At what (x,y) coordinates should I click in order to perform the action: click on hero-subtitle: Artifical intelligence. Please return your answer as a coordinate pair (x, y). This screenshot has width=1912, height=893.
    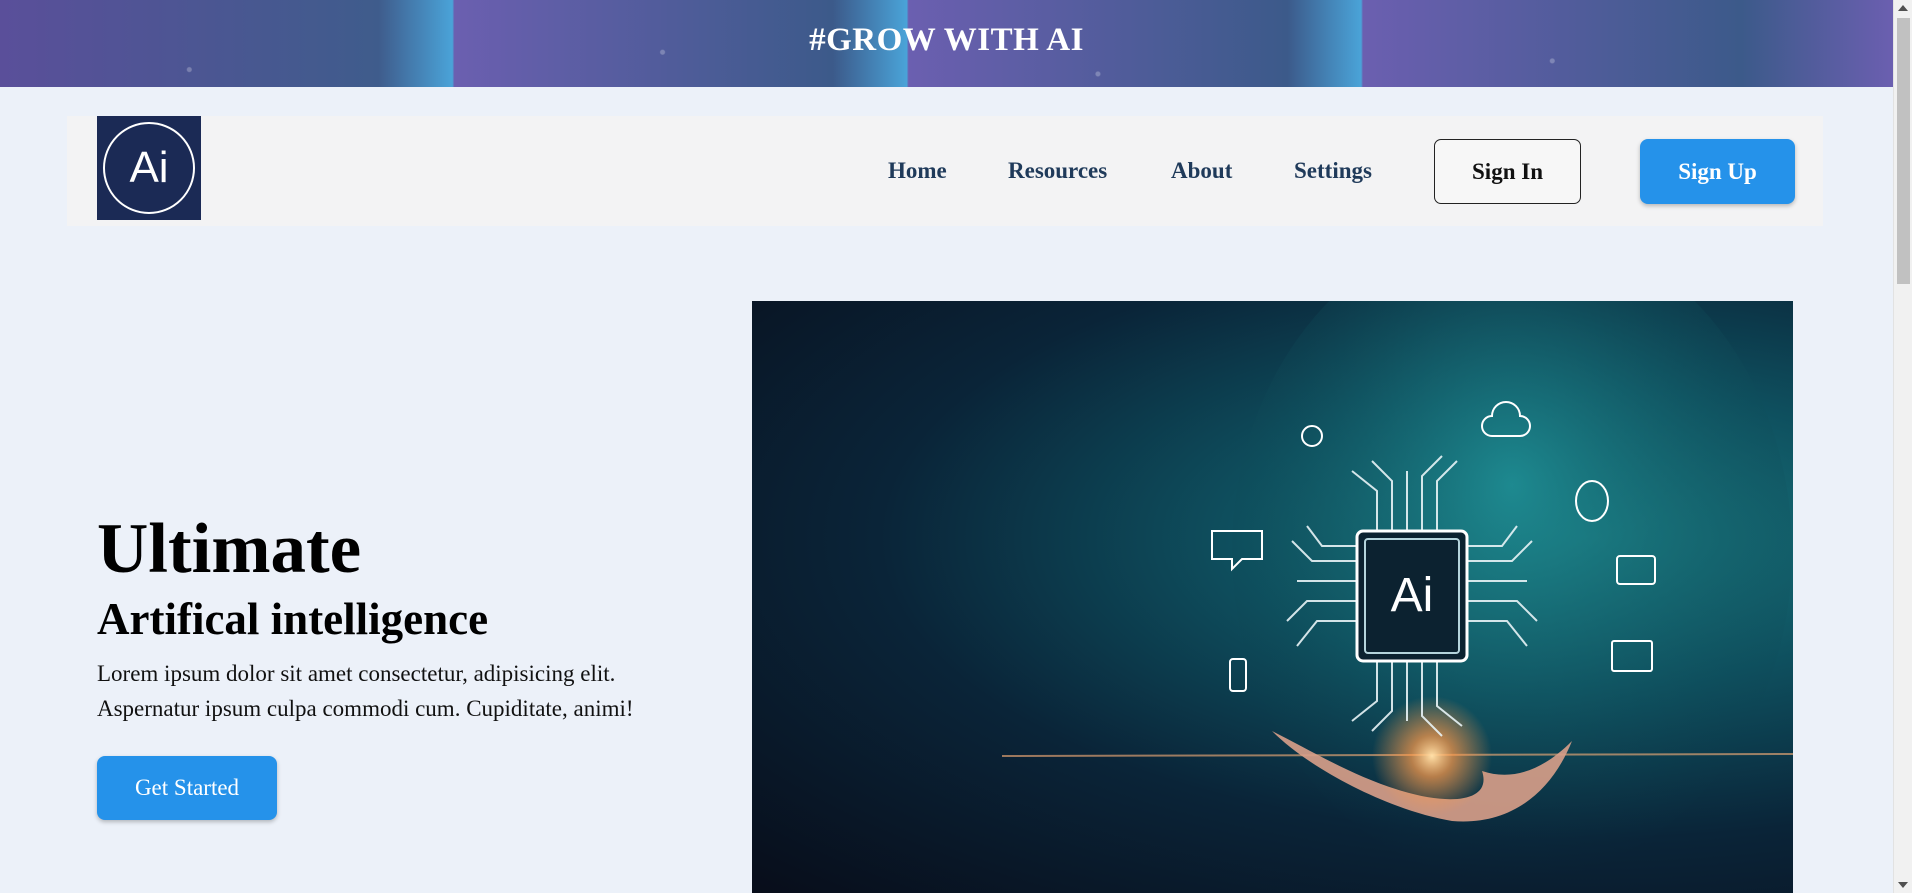
    Looking at the image, I should click on (293, 619).